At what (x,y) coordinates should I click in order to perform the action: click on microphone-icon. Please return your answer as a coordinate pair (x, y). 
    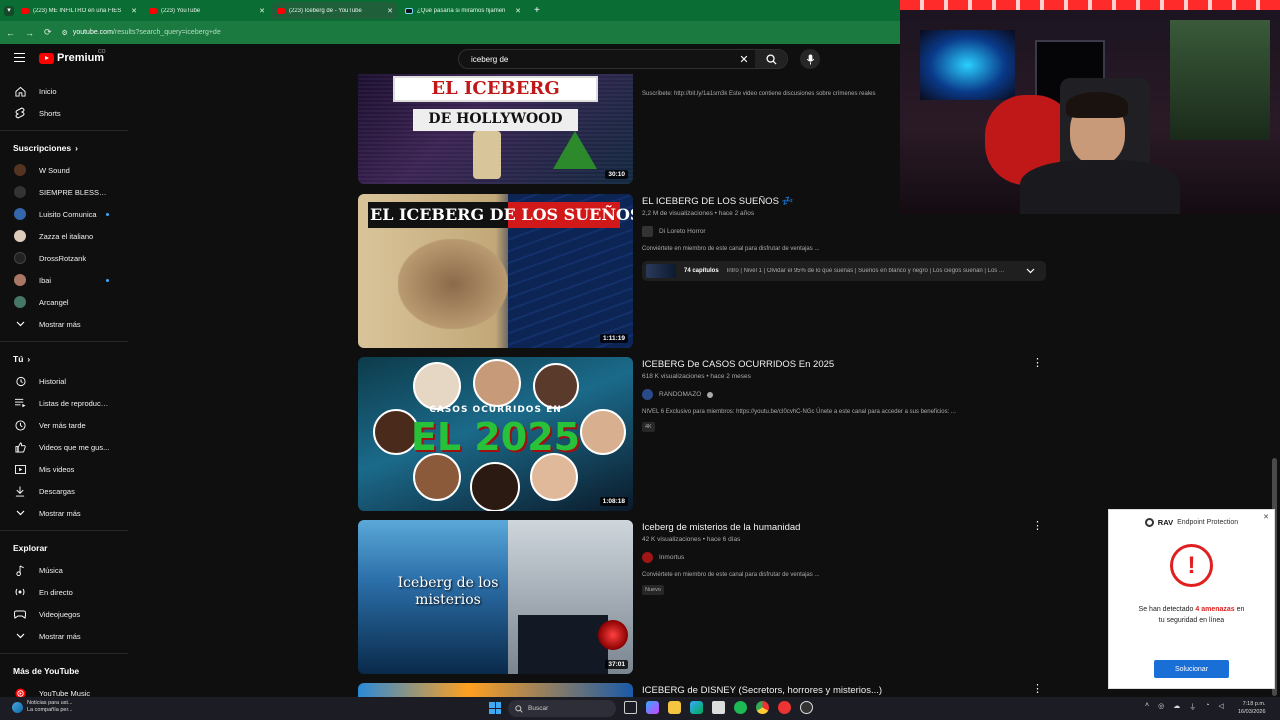
    Looking at the image, I should click on (810, 59).